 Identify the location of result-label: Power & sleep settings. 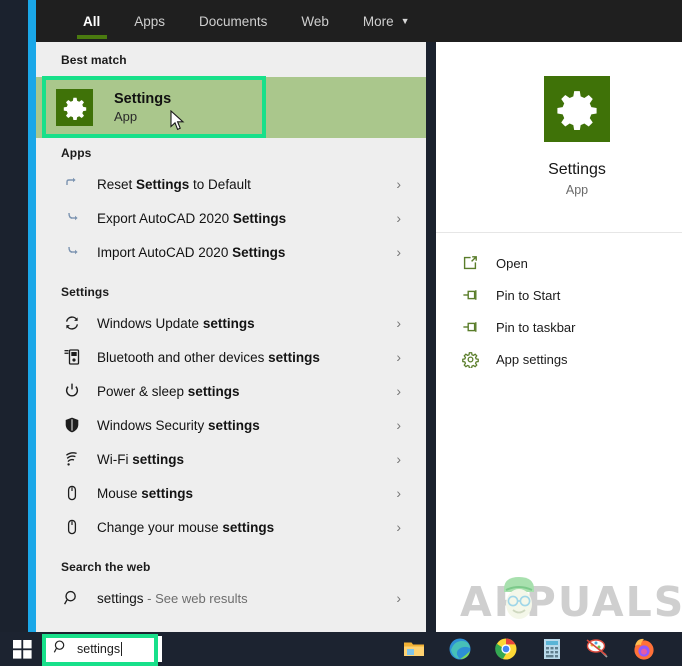
(168, 391).